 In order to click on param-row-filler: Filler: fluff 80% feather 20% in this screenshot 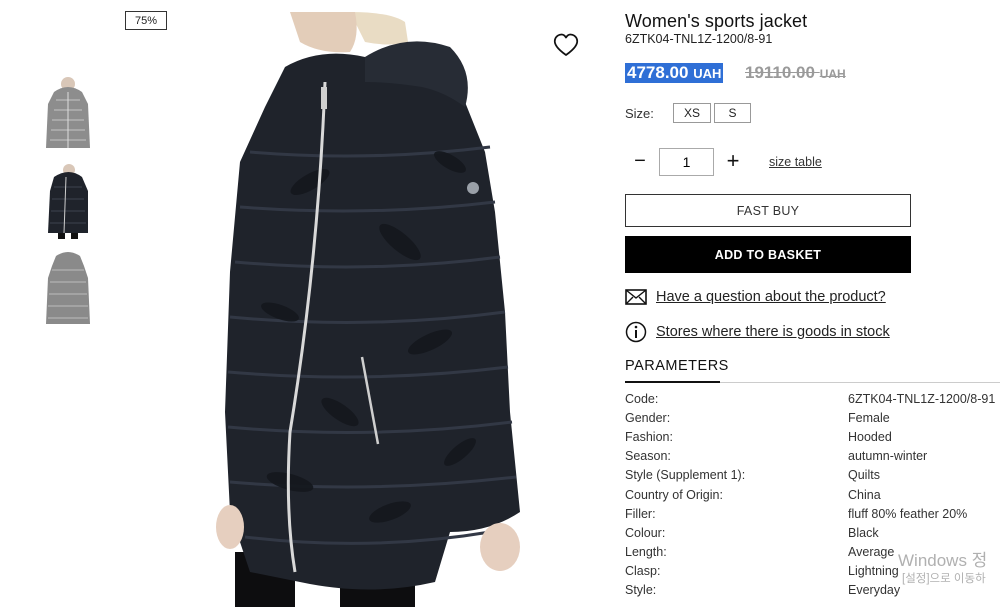, I will do `click(812, 516)`.